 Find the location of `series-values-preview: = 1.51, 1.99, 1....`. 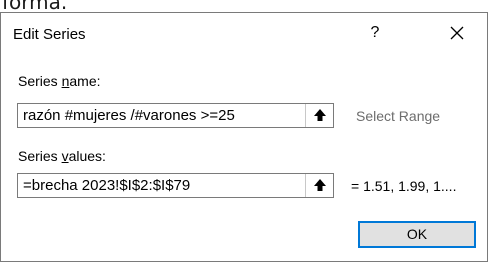

series-values-preview: = 1.51, 1.99, 1.... is located at coordinates (404, 186).